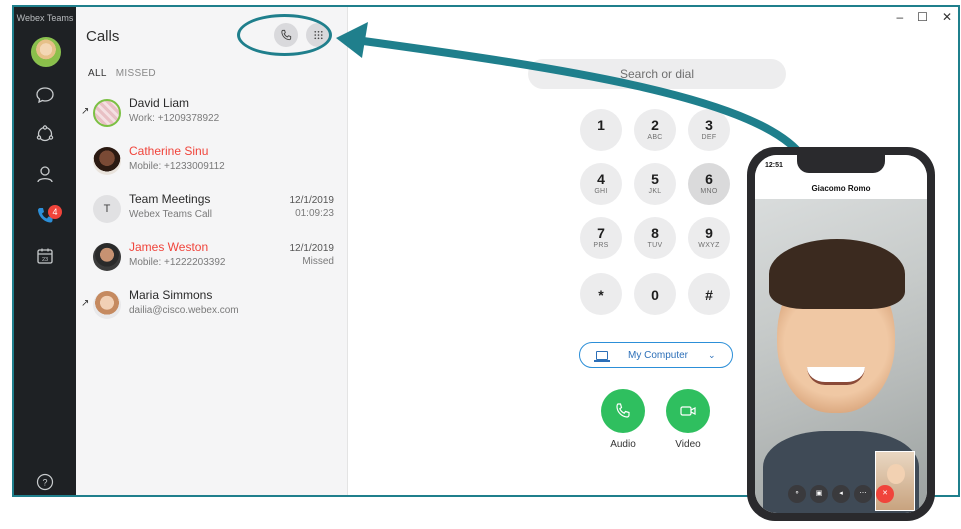 The image size is (961, 529). I want to click on key-9: 9 WXYZ, so click(709, 238).